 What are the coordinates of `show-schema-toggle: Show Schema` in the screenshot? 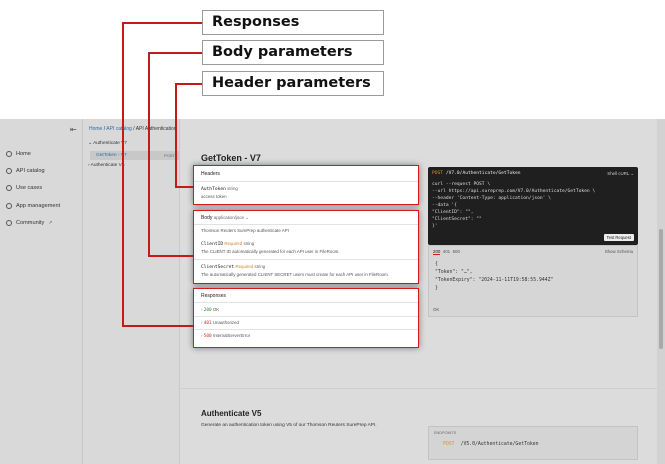 It's located at (619, 251).